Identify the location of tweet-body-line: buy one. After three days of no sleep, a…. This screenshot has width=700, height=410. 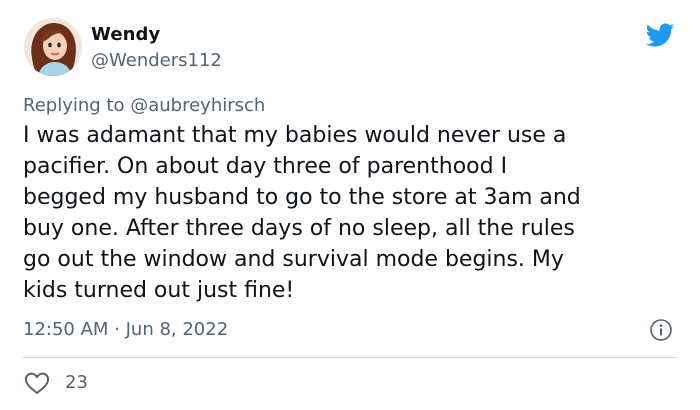
(299, 228).